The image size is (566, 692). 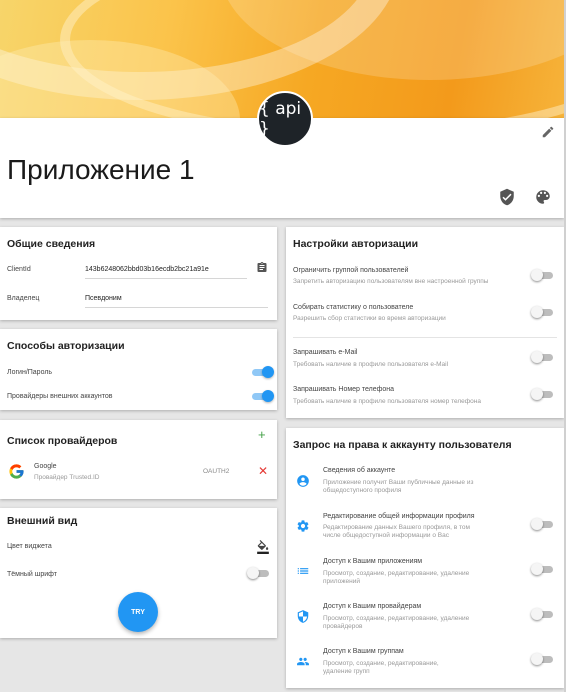 I want to click on restrict-group-toggle, so click(x=542, y=275).